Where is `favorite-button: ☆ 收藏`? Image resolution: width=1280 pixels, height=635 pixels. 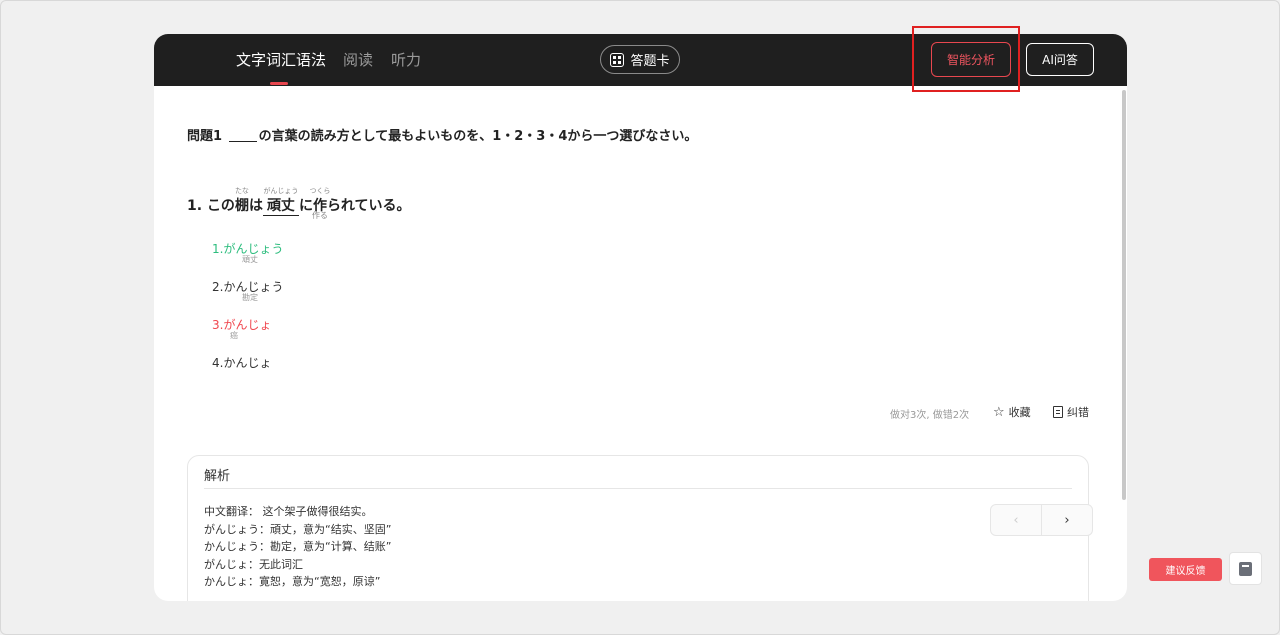 favorite-button: ☆ 收藏 is located at coordinates (1012, 412).